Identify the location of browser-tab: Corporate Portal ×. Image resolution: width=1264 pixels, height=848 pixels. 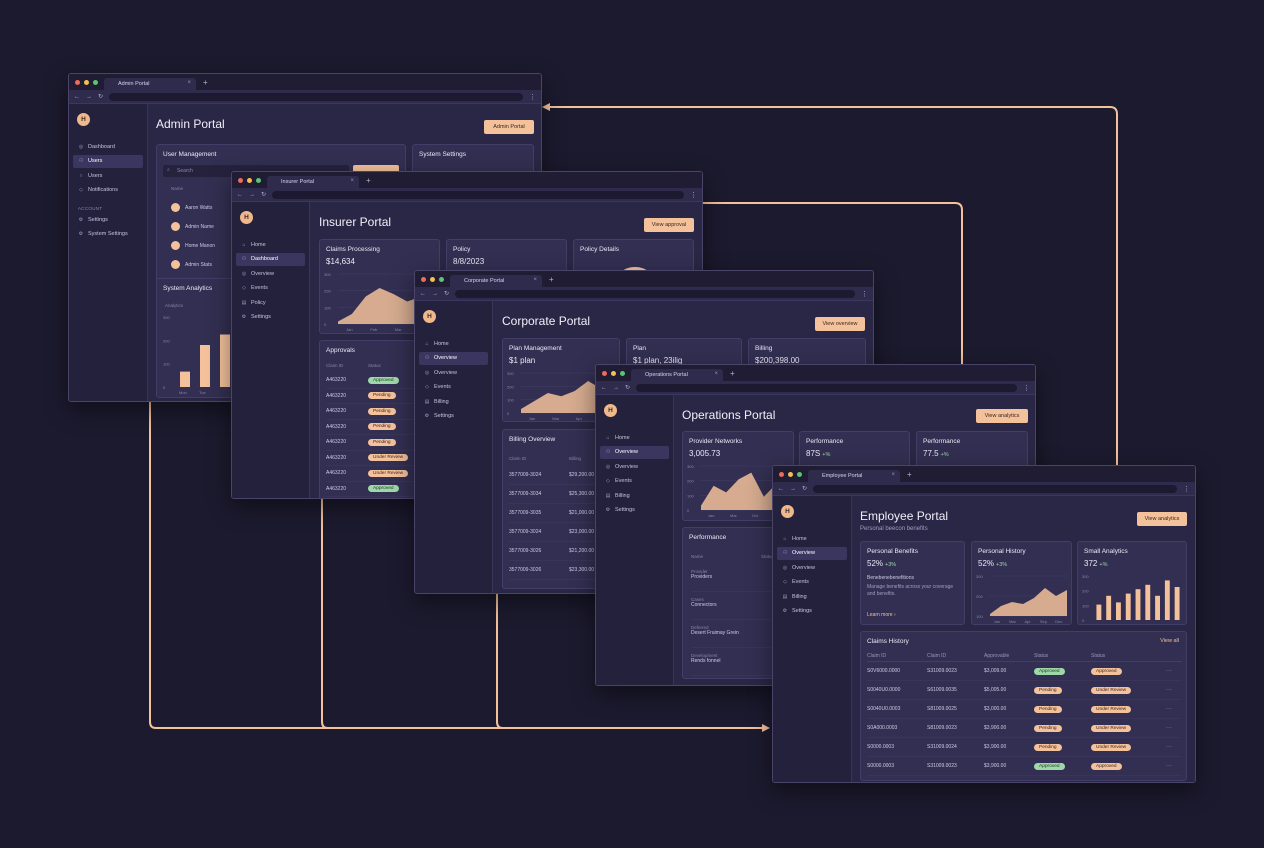
(496, 281).